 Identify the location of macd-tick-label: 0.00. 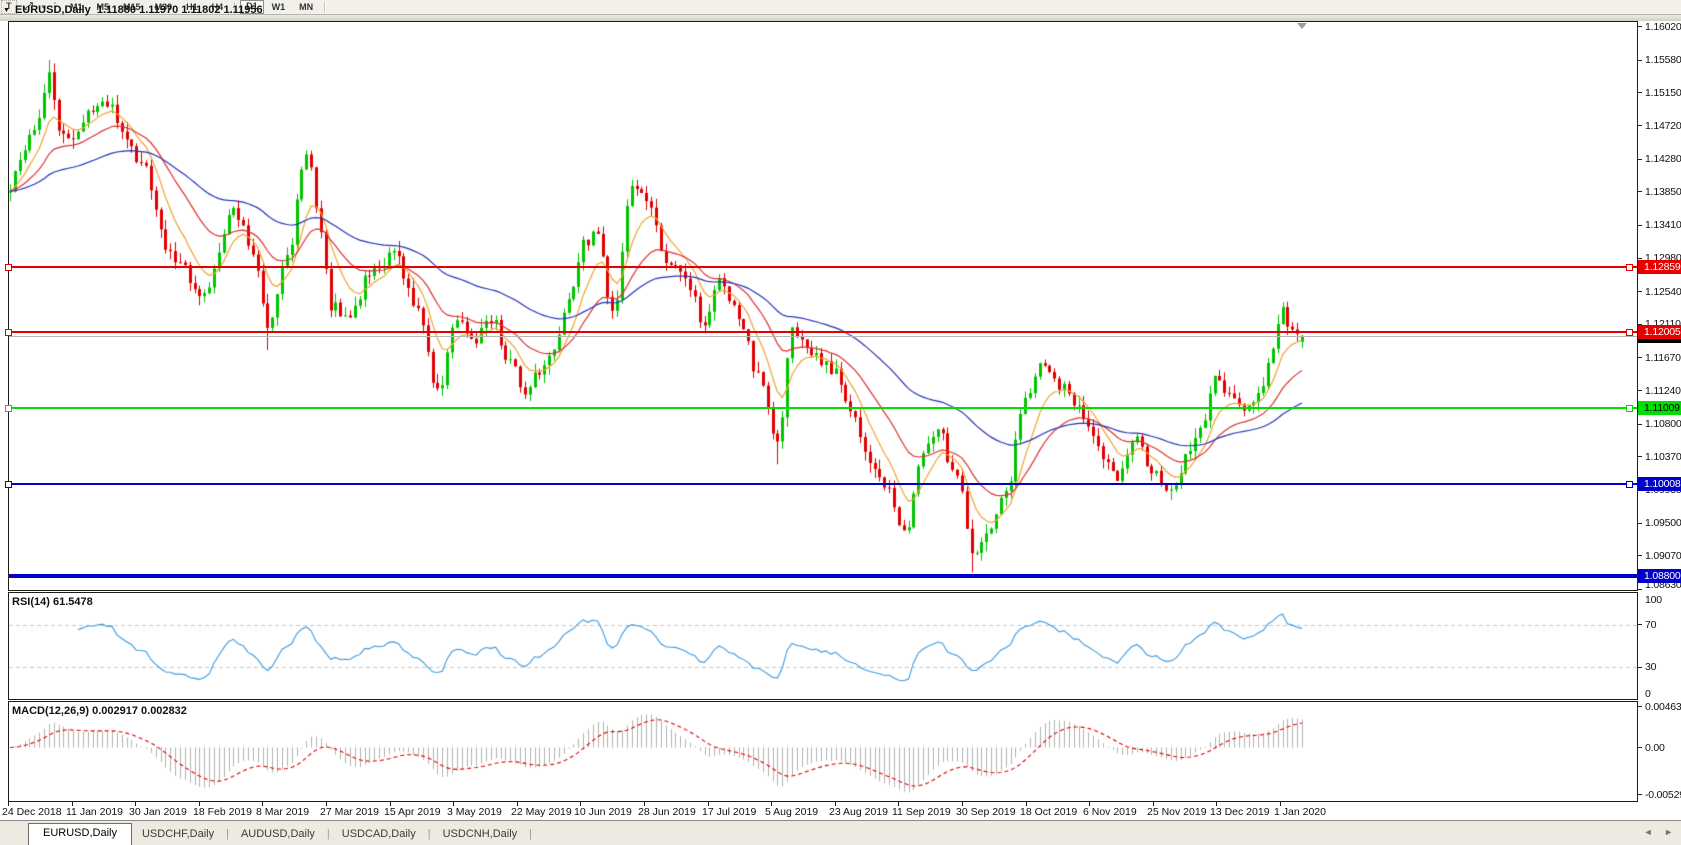
(1655, 747).